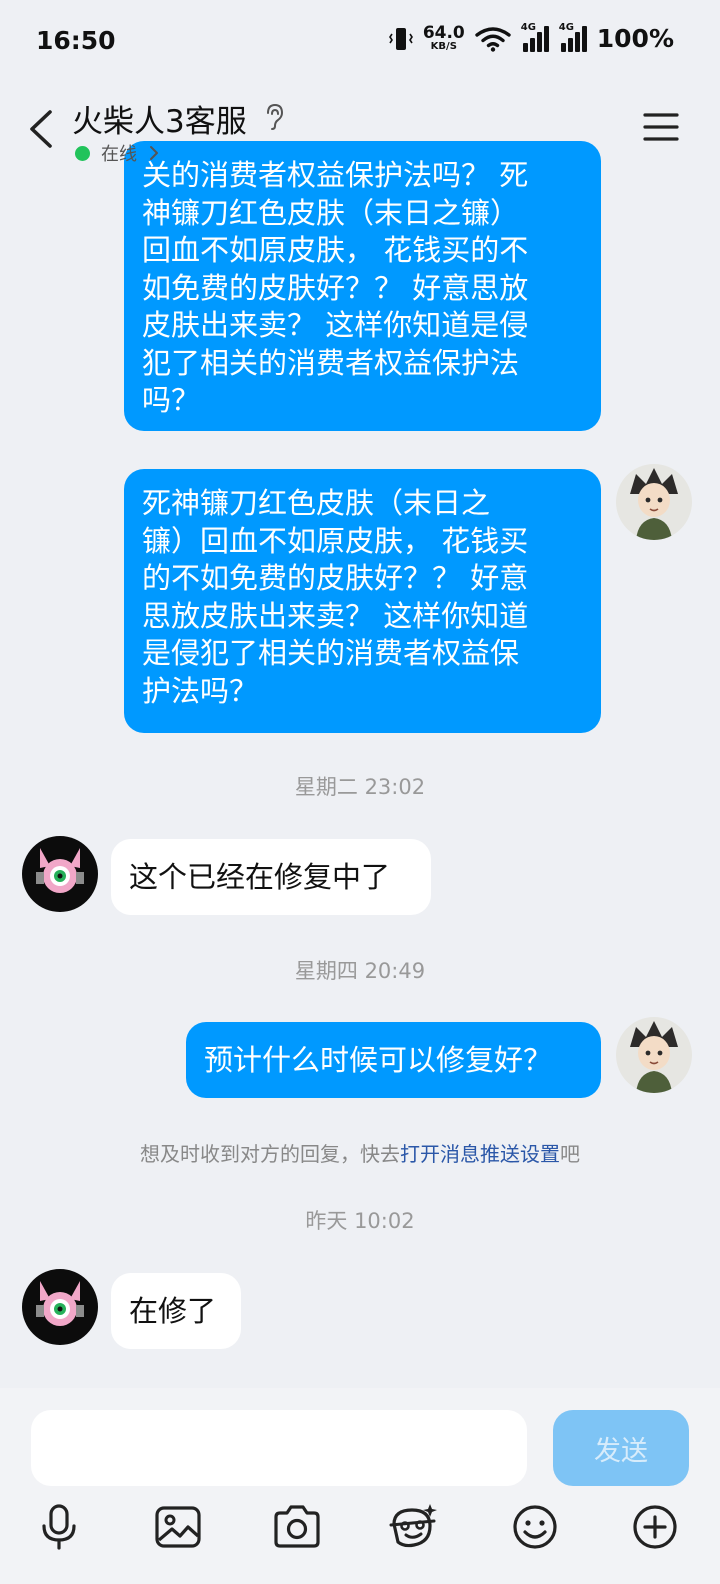 The height and width of the screenshot is (1584, 720). I want to click on message-bubble-outgoing: 预计什么时候可以修复好？, so click(393, 1060).